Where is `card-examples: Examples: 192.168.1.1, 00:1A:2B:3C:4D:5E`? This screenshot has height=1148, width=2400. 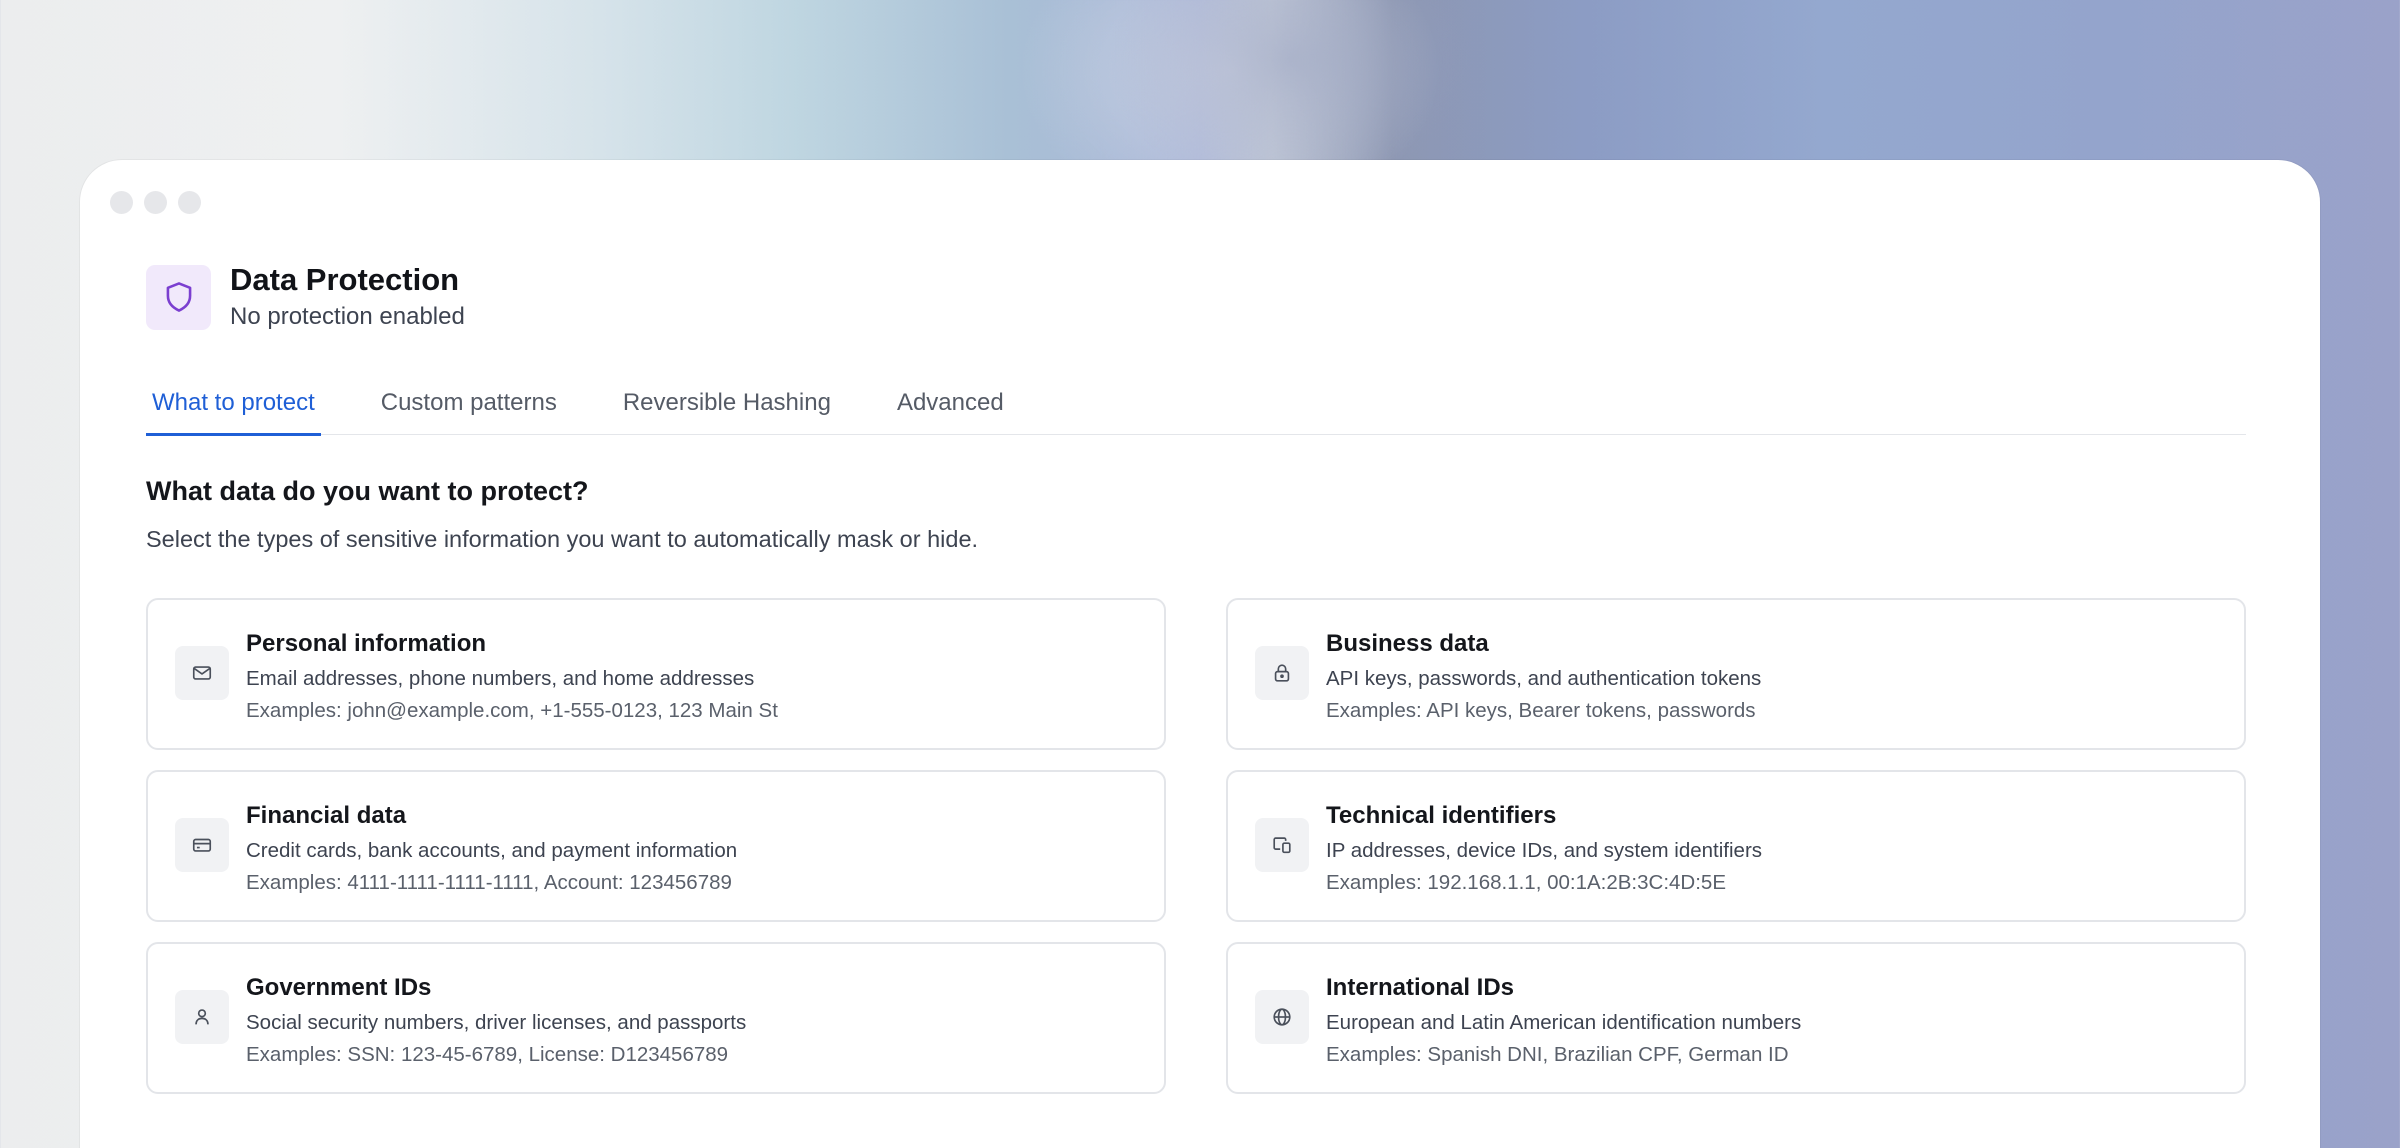
card-examples: Examples: 192.168.1.1, 00:1A:2B:3C:4D:5E is located at coordinates (1526, 882).